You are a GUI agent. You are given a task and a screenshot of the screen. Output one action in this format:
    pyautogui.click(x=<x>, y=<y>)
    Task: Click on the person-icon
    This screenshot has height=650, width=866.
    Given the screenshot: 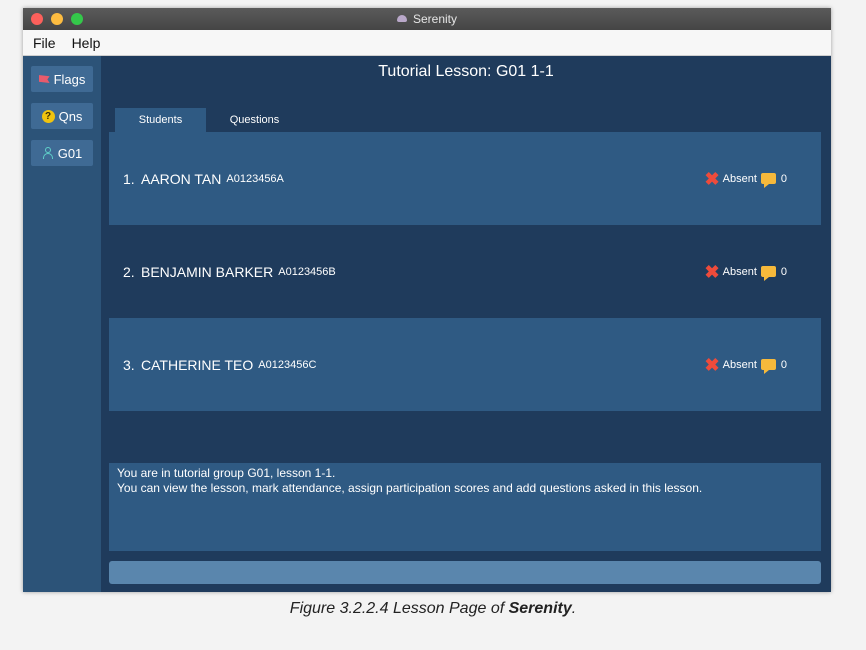 What is the action you would take?
    pyautogui.click(x=48, y=153)
    